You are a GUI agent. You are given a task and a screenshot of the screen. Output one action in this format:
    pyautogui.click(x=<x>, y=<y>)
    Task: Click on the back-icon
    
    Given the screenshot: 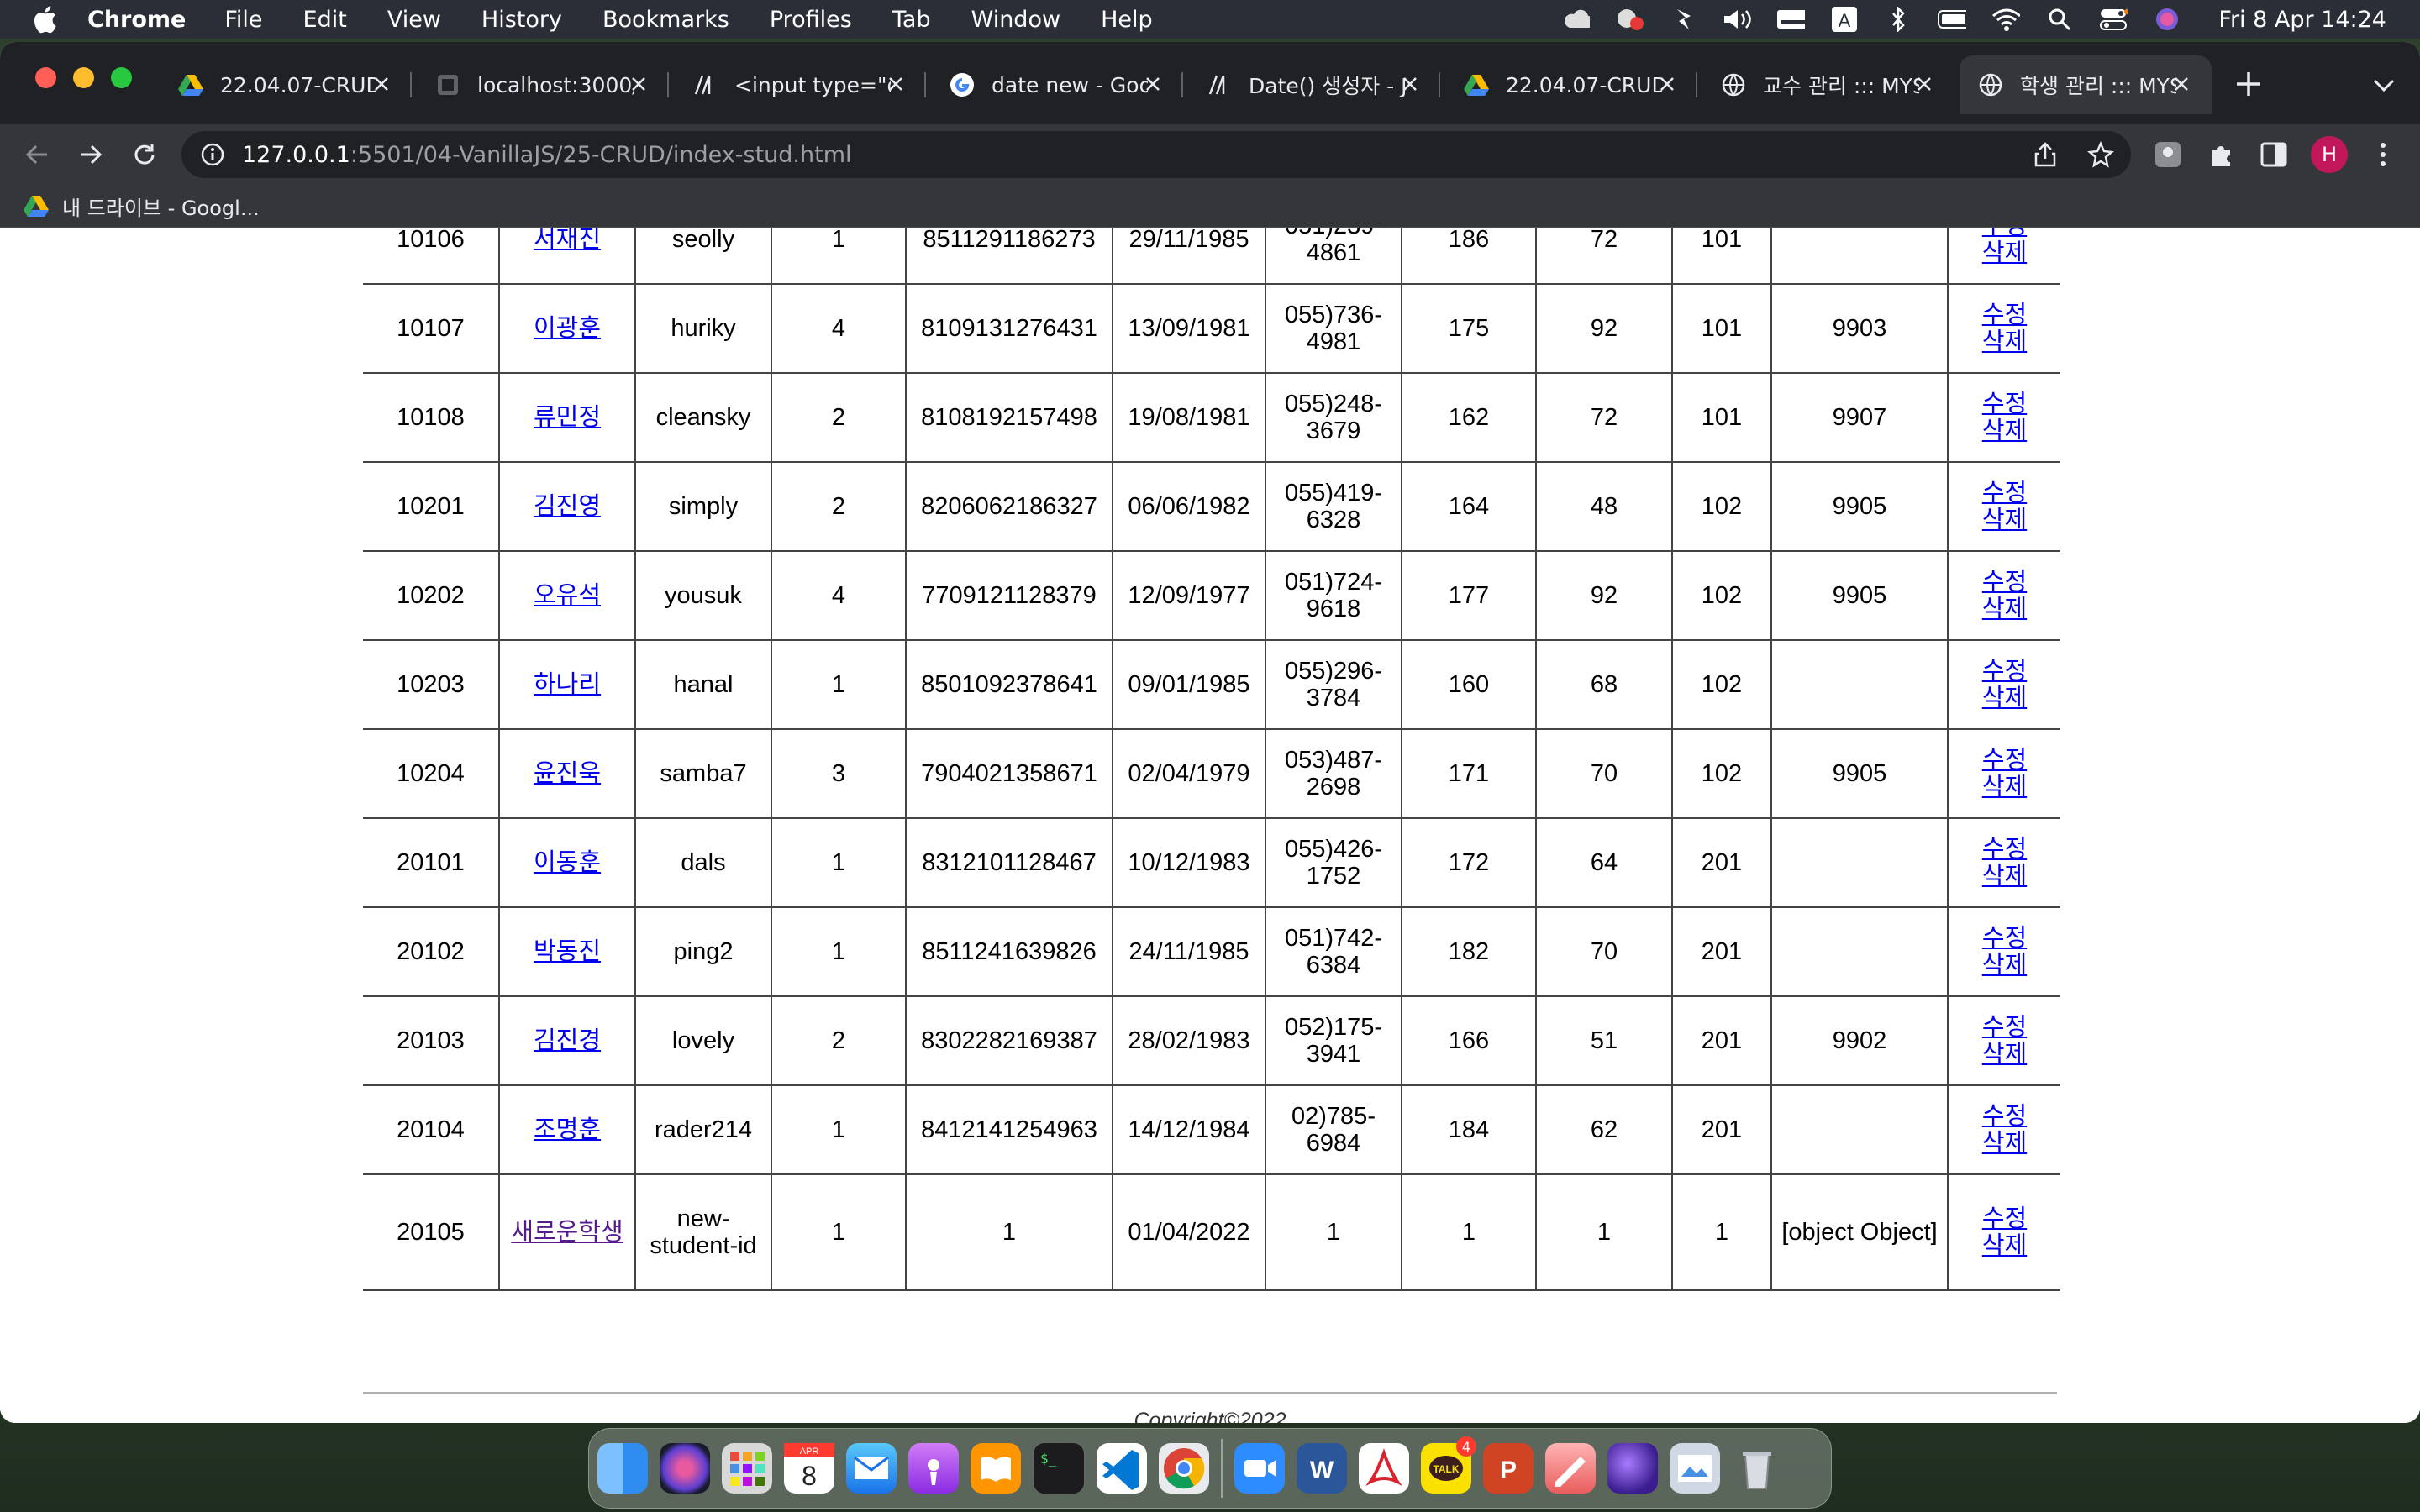 What is the action you would take?
    pyautogui.click(x=37, y=154)
    